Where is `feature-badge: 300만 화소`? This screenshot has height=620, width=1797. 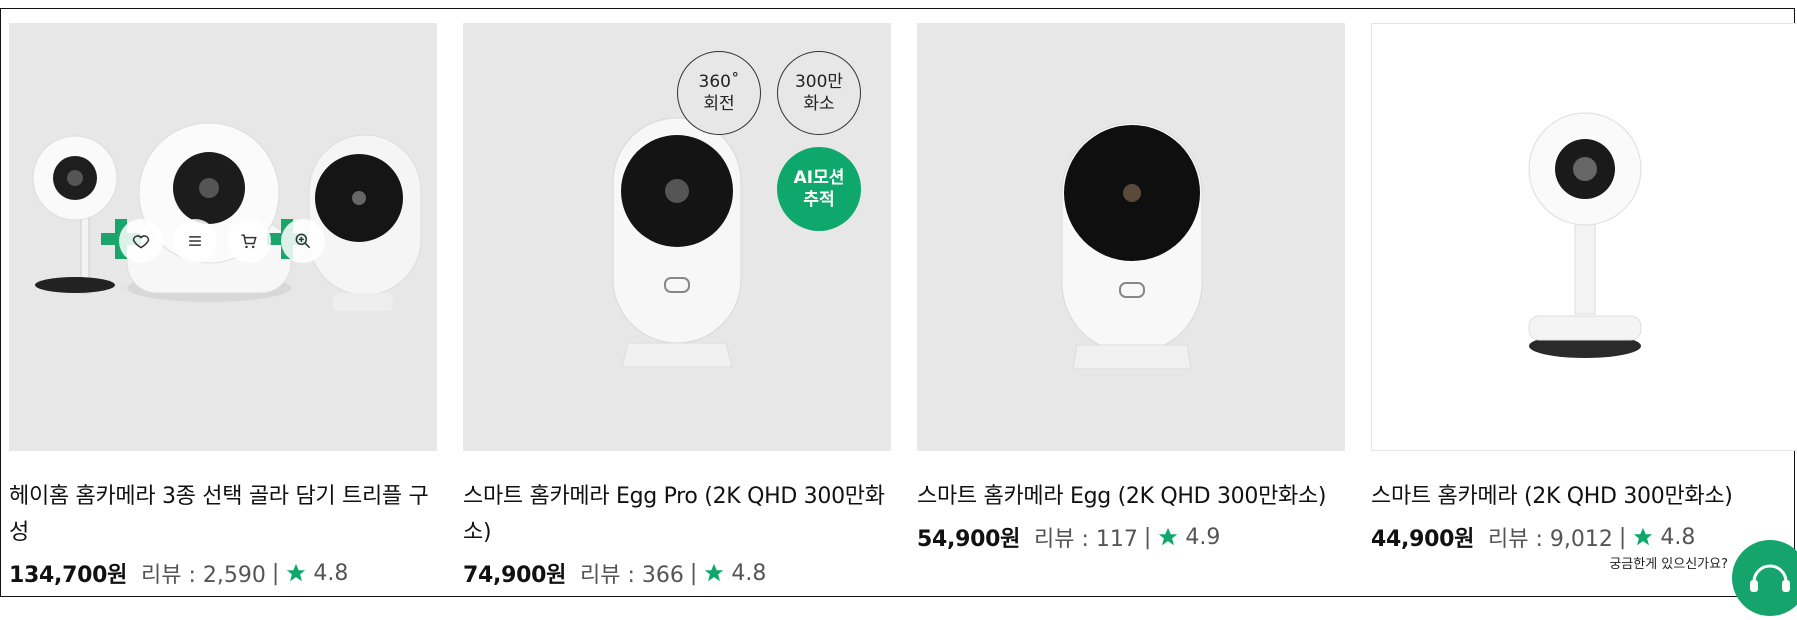 feature-badge: 300만 화소 is located at coordinates (819, 93).